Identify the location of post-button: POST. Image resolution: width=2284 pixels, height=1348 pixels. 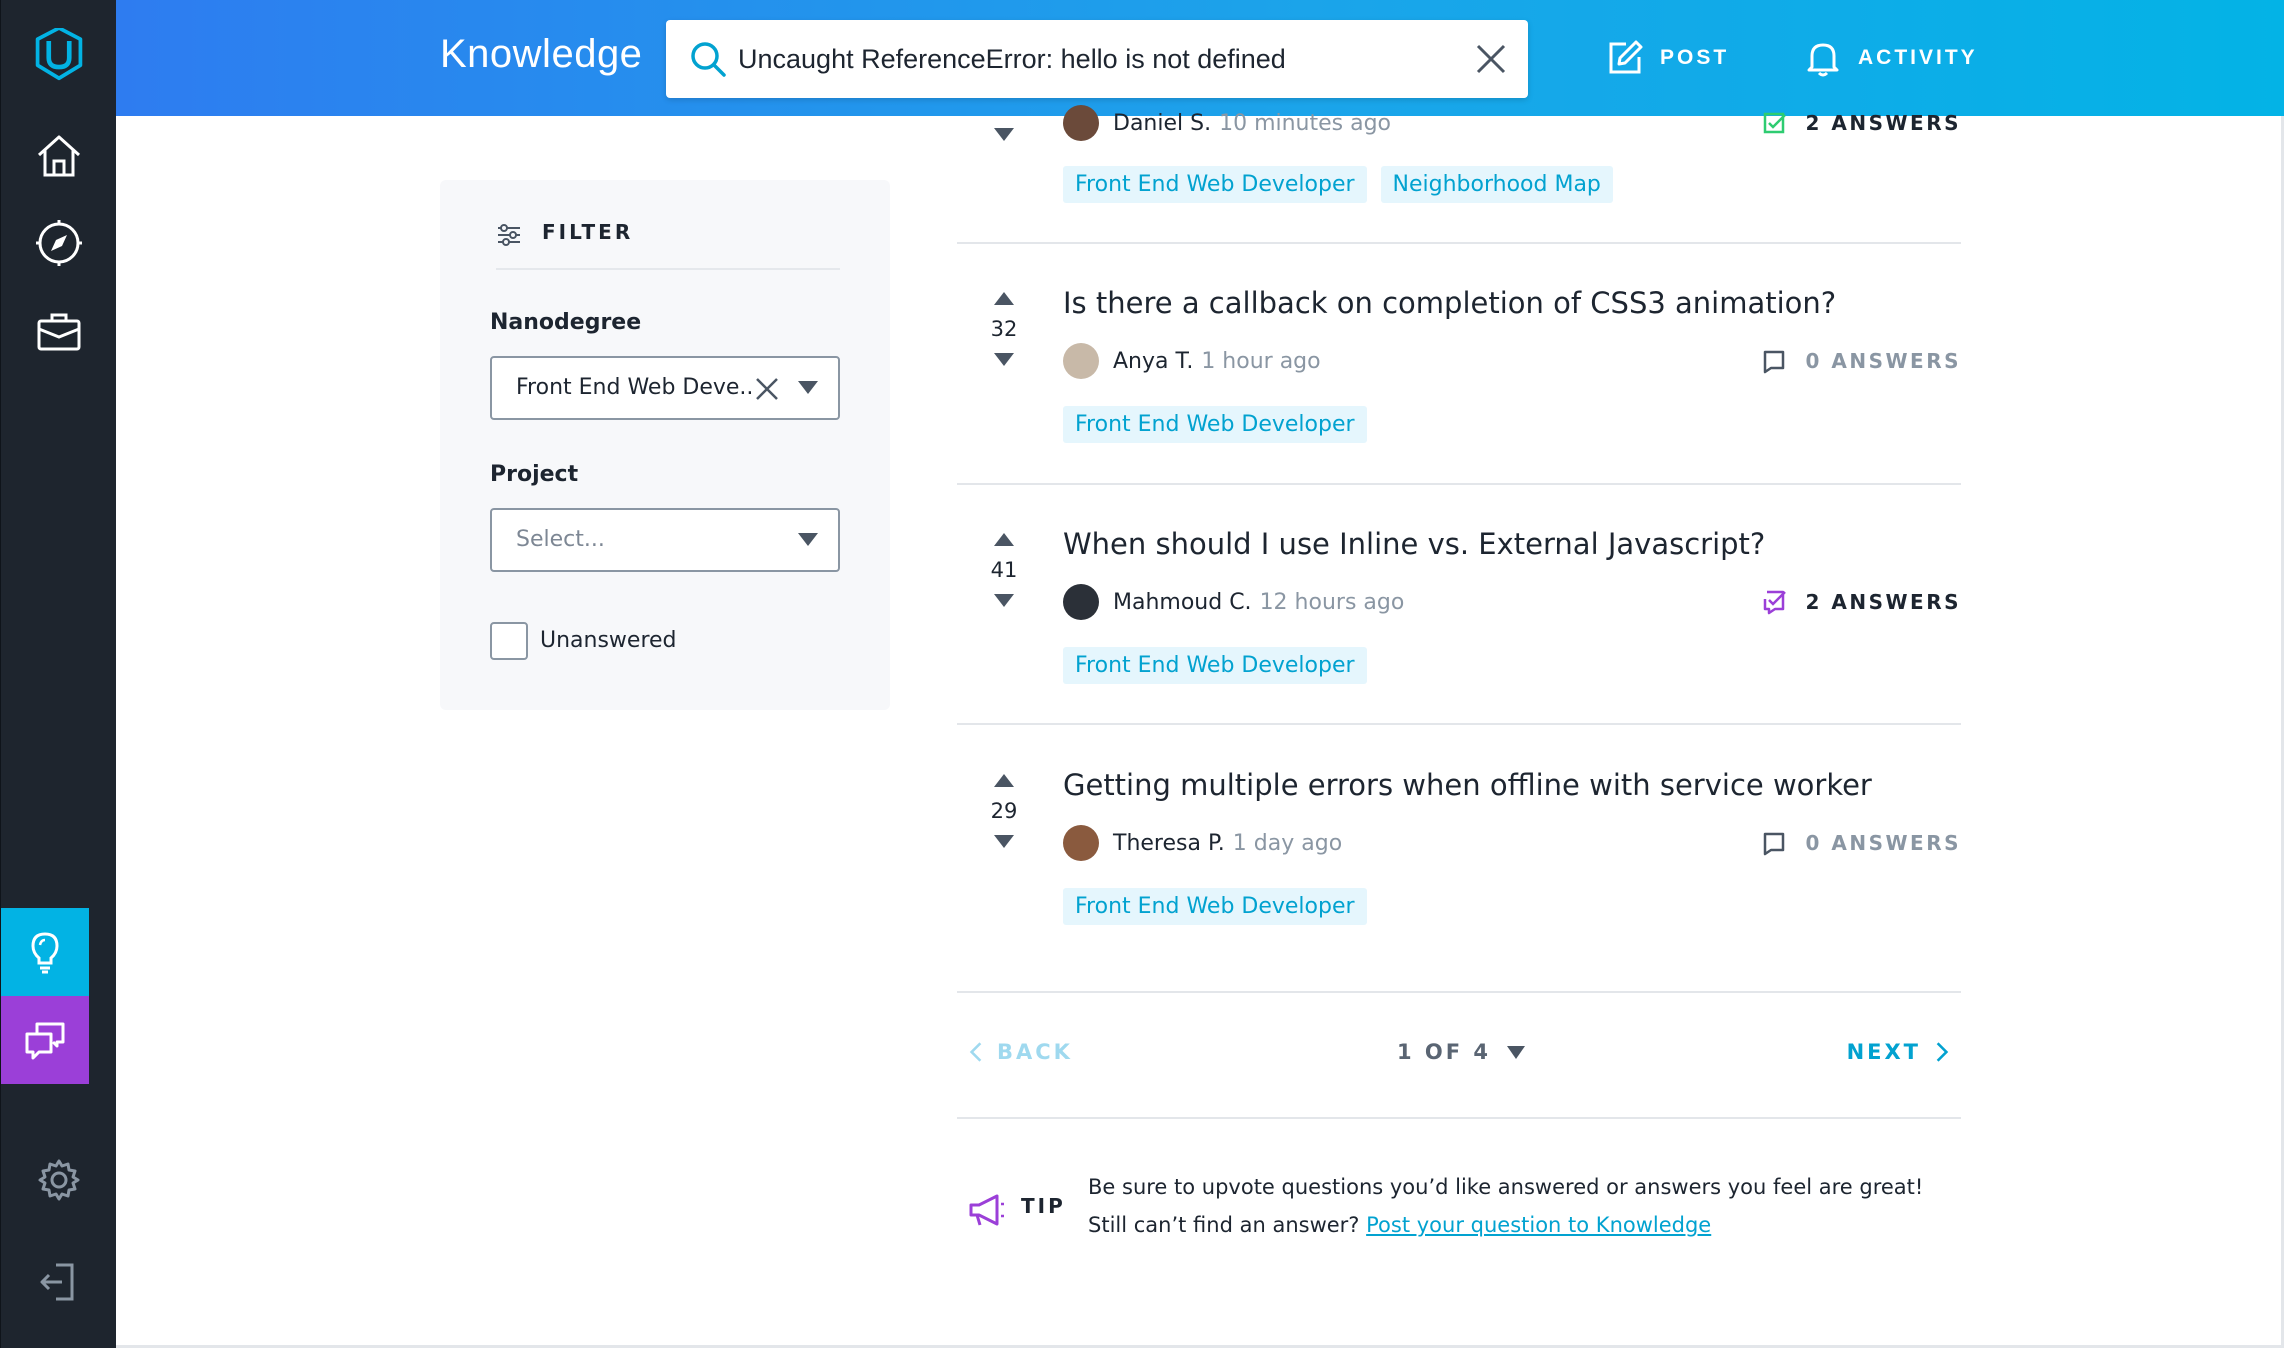
(1667, 58).